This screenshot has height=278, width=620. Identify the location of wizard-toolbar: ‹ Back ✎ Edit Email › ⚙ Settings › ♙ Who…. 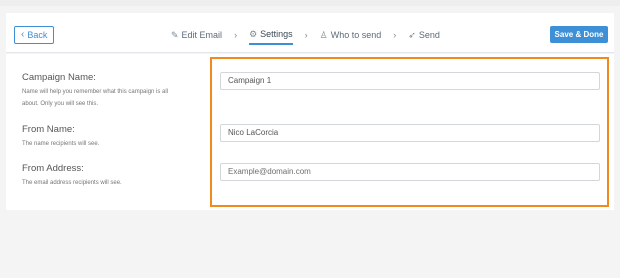
(310, 33).